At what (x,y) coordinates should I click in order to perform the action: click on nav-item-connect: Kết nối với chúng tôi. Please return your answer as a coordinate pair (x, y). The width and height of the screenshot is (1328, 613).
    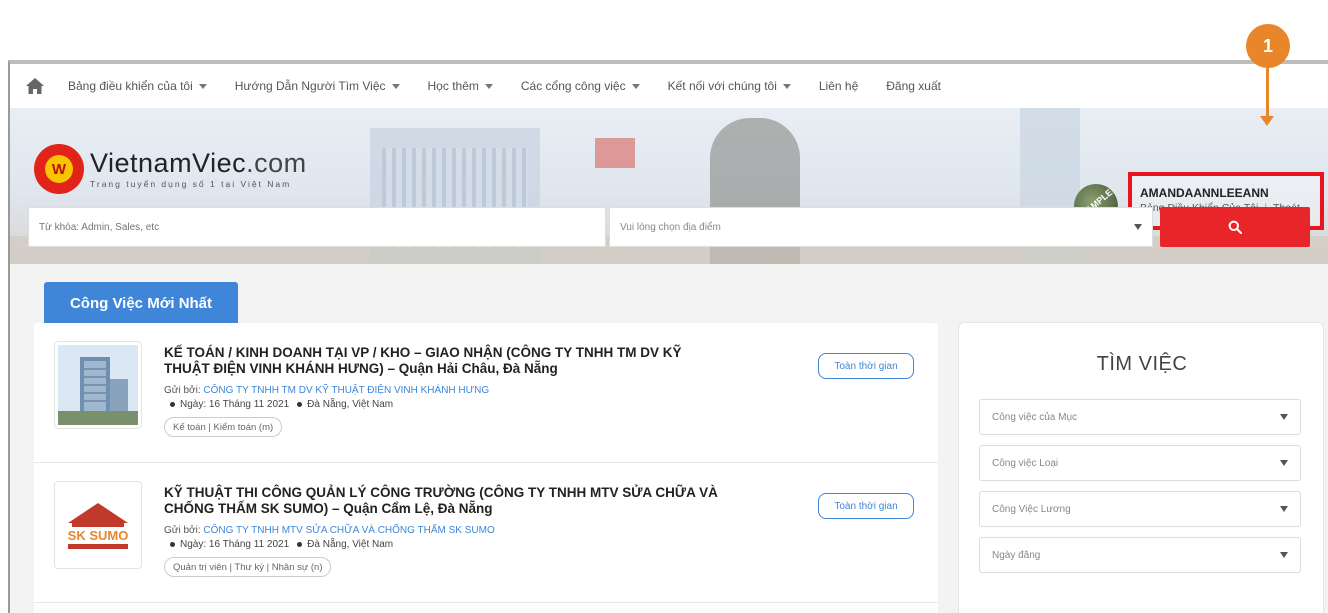
    Looking at the image, I should click on (729, 86).